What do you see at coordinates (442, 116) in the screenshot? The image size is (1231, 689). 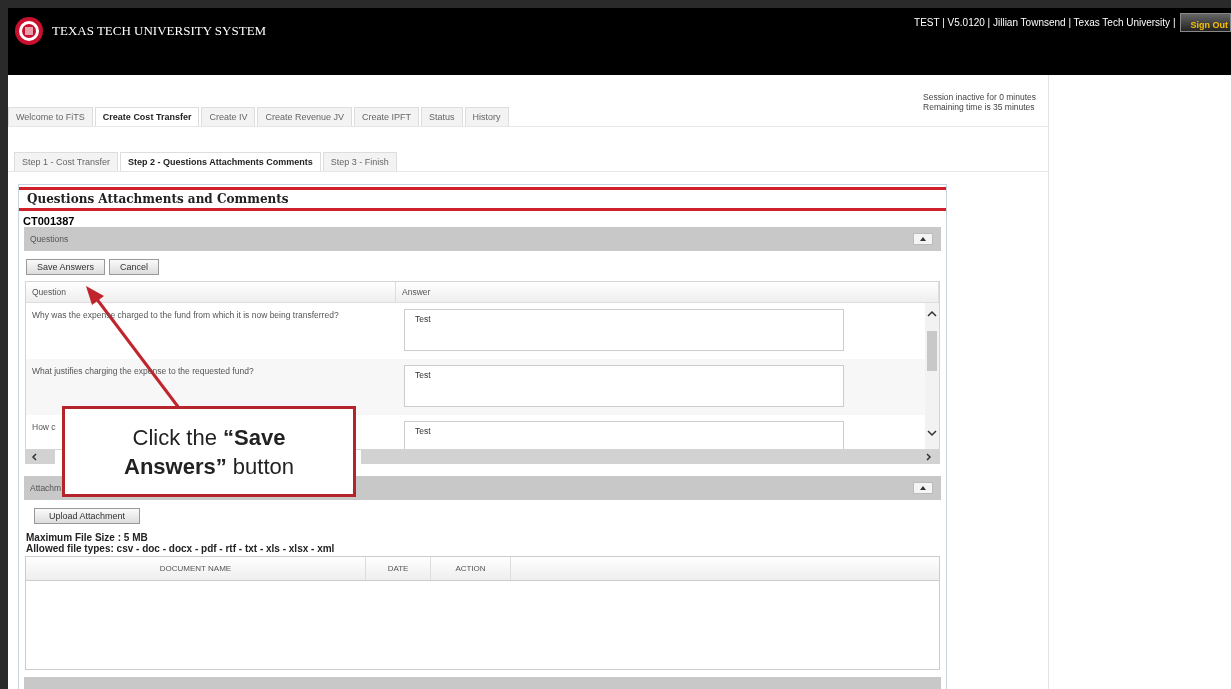 I see `nav-tab: Status` at bounding box center [442, 116].